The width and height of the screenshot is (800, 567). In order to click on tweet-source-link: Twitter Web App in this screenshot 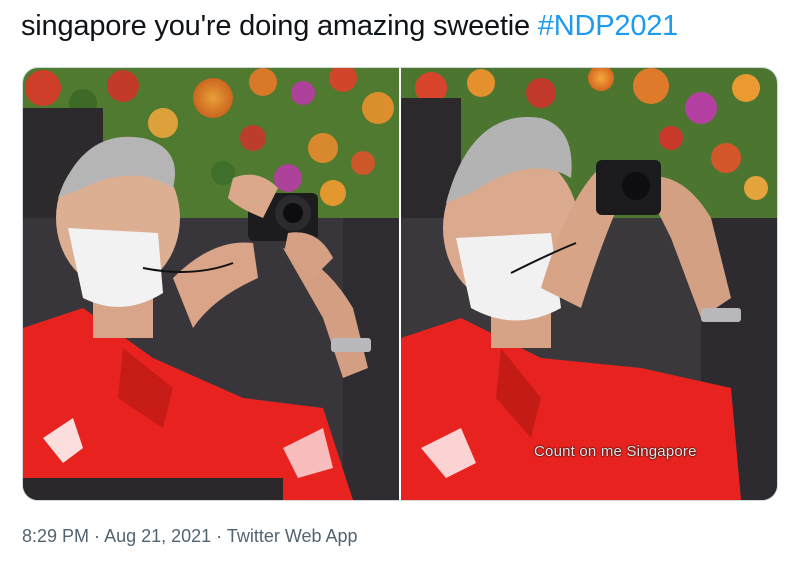, I will do `click(292, 536)`.